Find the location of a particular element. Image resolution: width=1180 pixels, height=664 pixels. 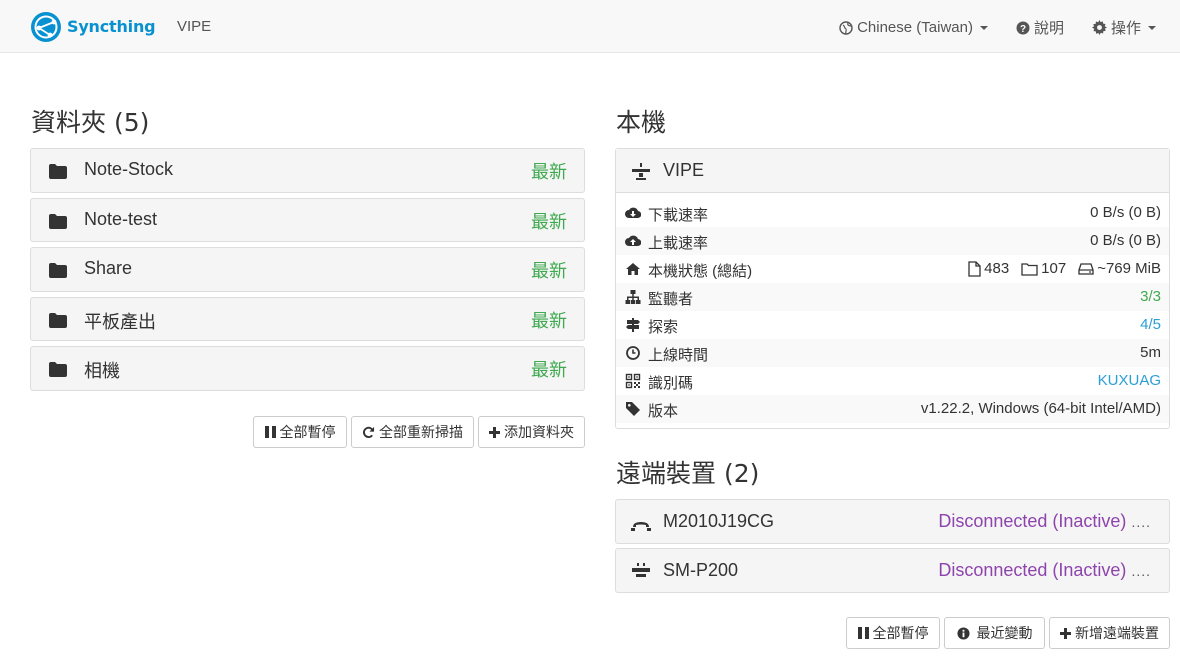

cloud-download-icon is located at coordinates (633, 213).